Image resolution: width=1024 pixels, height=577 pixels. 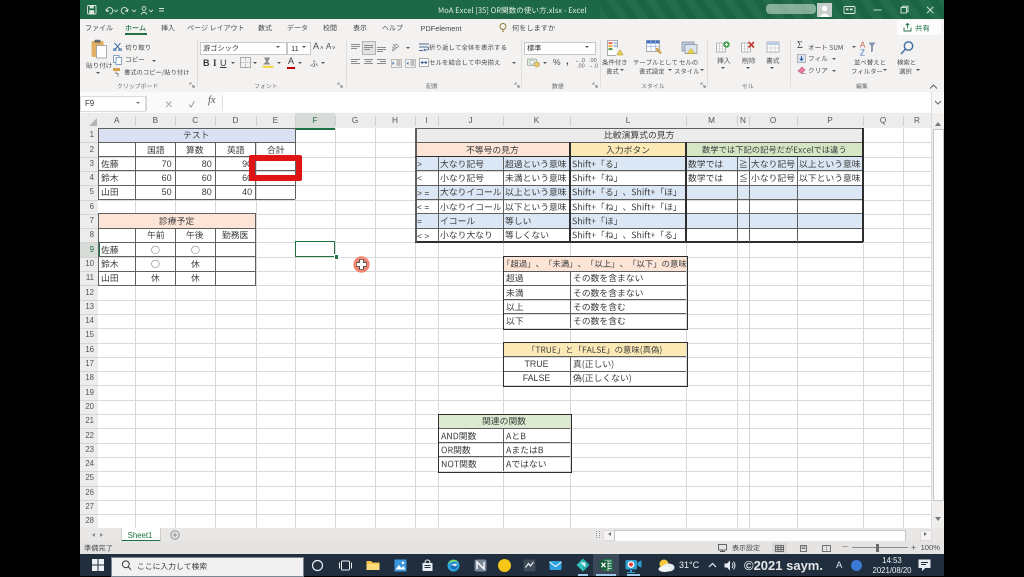 What do you see at coordinates (396, 47) in the screenshot?
I see `svg-text: ab` at bounding box center [396, 47].